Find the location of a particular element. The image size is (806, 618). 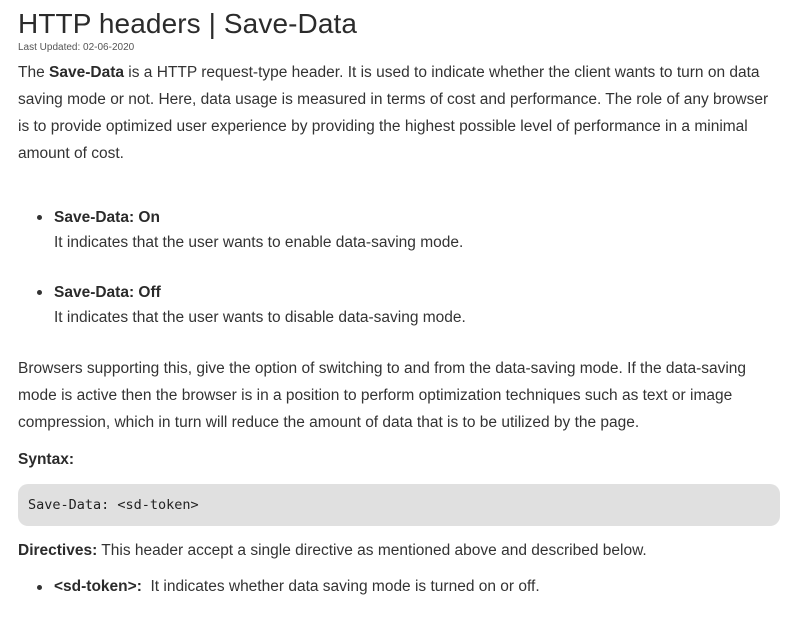

syntax-code: Save-Data: <sd-token> is located at coordinates (113, 505).